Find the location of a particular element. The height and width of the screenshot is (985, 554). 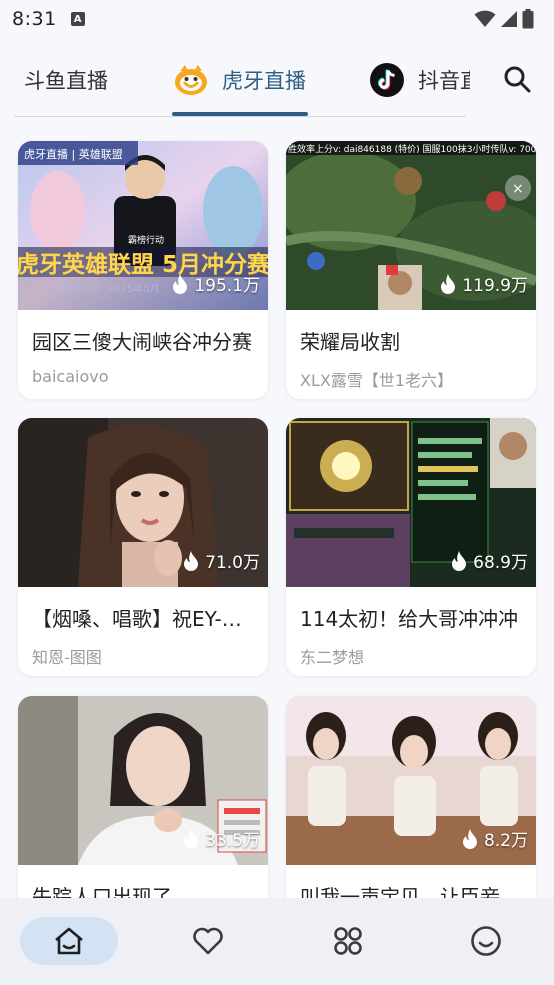

wifi-icon is located at coordinates (485, 18).